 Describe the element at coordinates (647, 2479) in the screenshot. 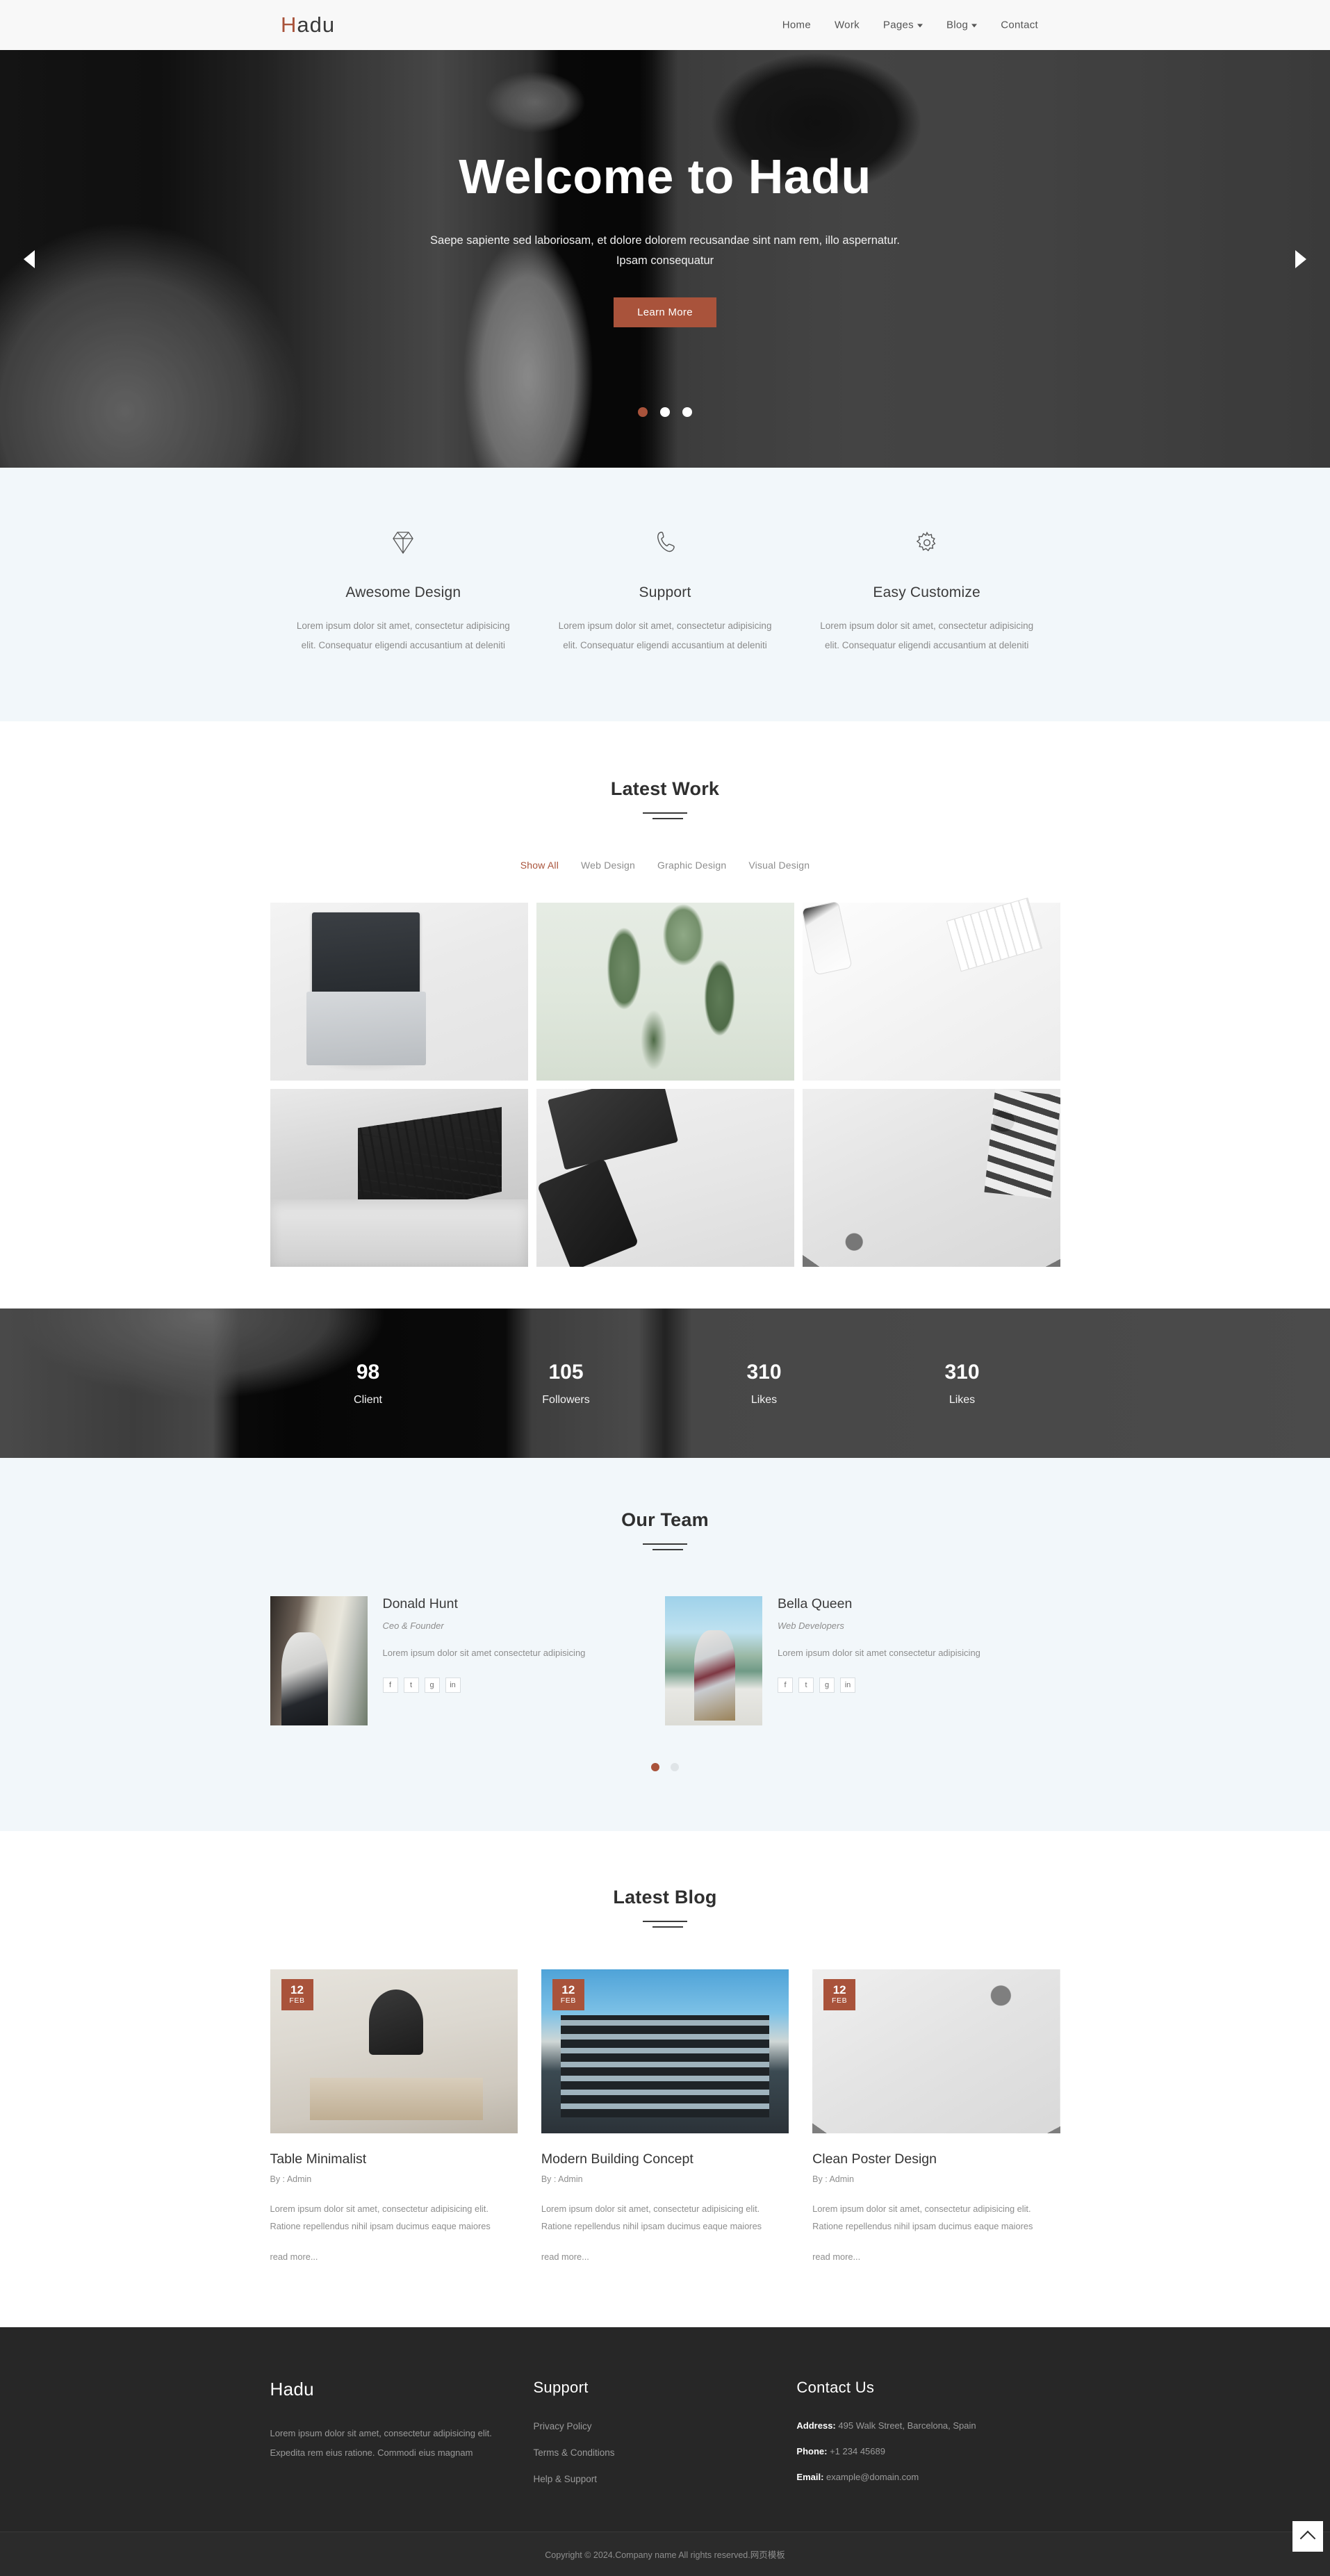

I see `list-item: Help & Support` at that location.